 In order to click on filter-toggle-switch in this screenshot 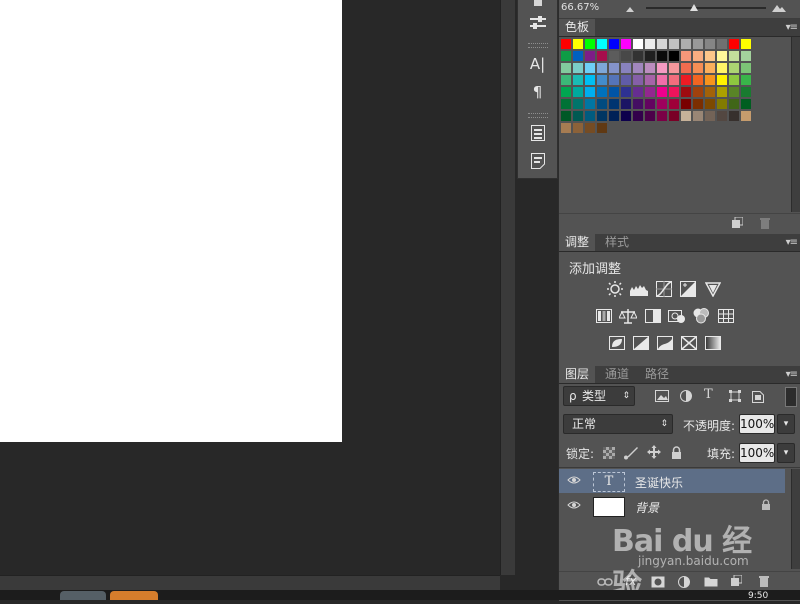, I will do `click(791, 397)`.